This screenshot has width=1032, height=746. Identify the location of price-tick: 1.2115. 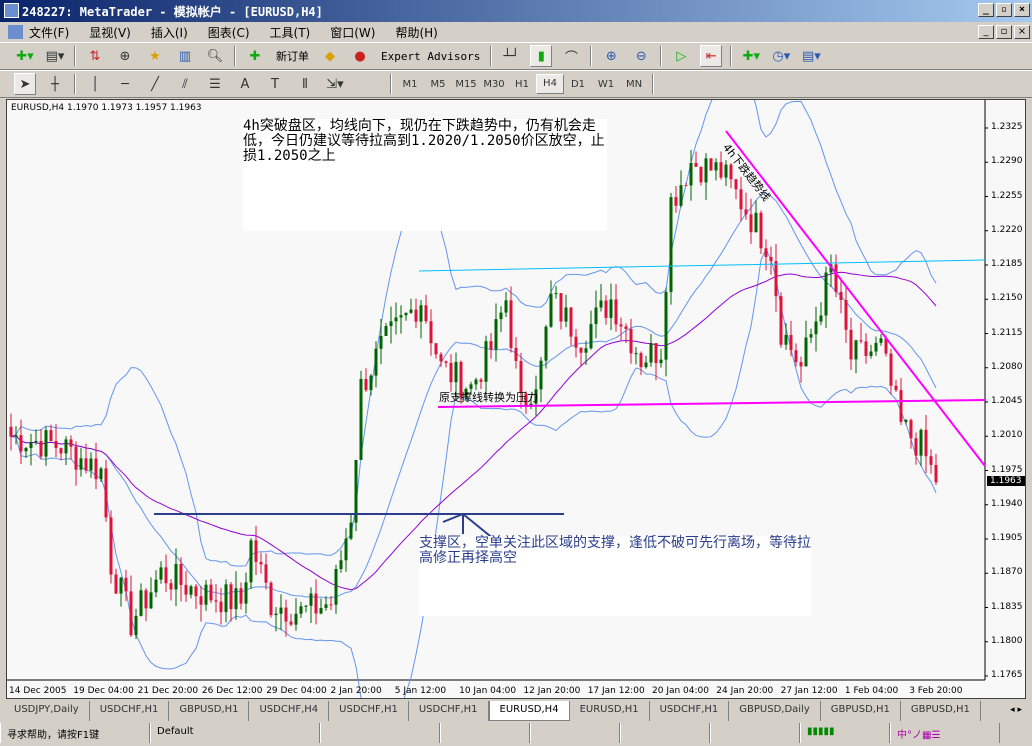
(1007, 332).